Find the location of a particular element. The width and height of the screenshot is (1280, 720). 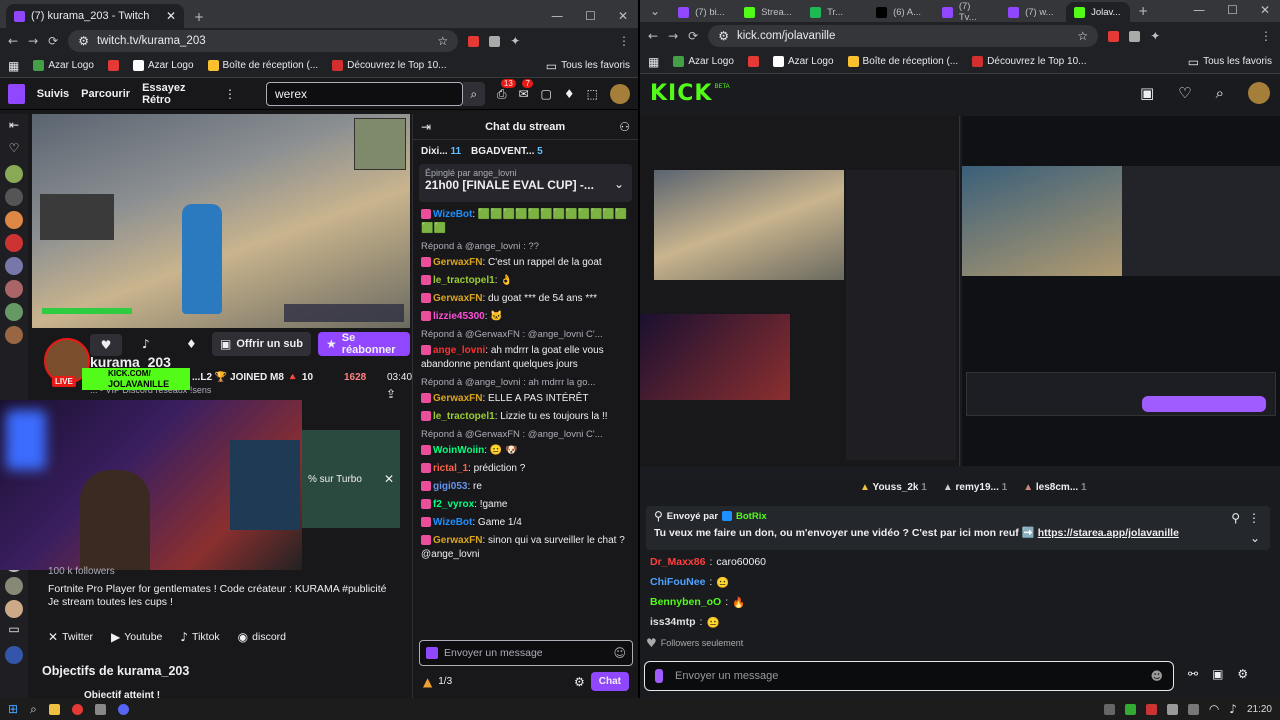

gifter: ▲ Youss_2k 1 is located at coordinates (893, 487).